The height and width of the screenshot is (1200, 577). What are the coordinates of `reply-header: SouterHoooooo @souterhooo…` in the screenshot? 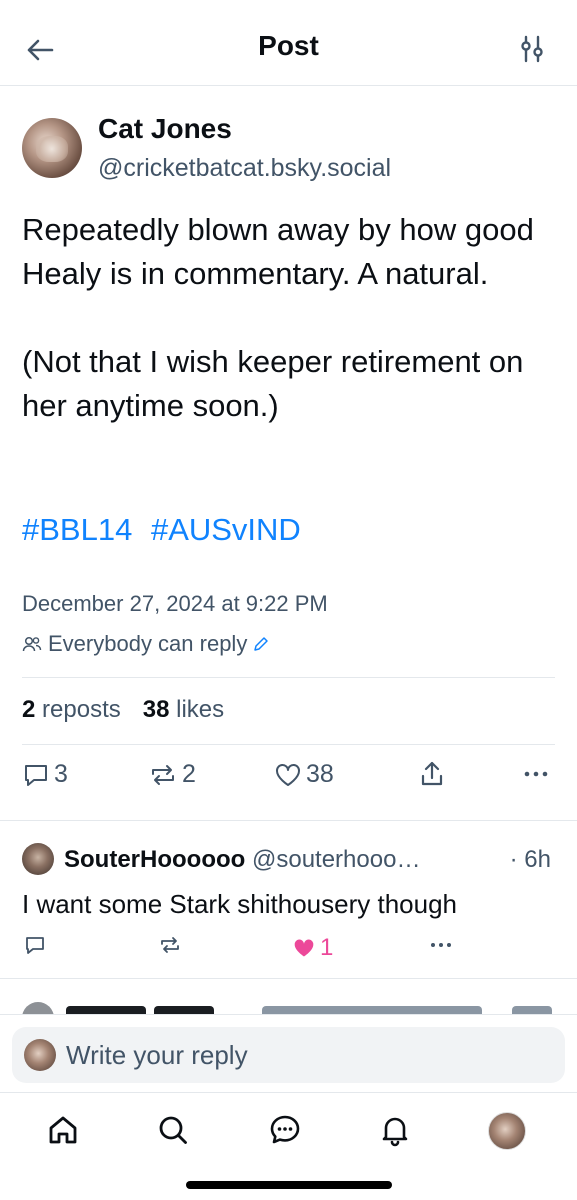 It's located at (309, 860).